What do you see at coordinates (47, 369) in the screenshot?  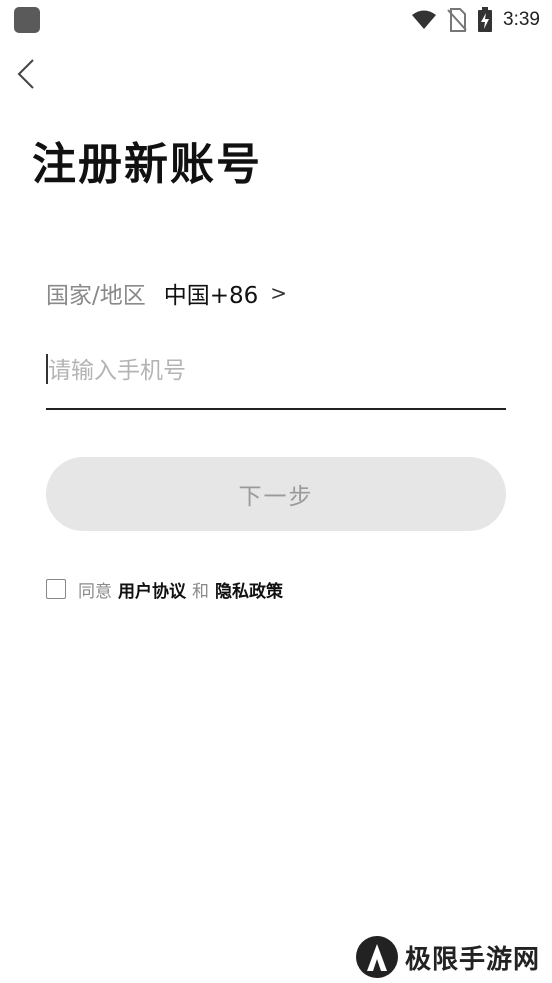 I see `text-cursor` at bounding box center [47, 369].